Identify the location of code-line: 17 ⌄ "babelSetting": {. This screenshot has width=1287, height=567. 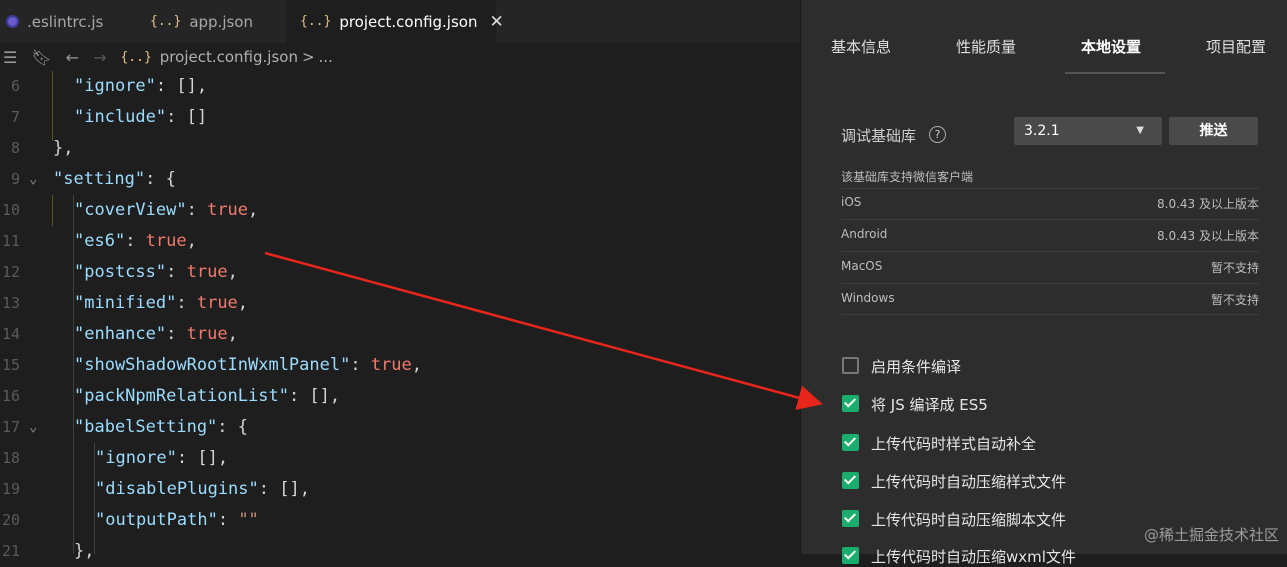
(400, 427).